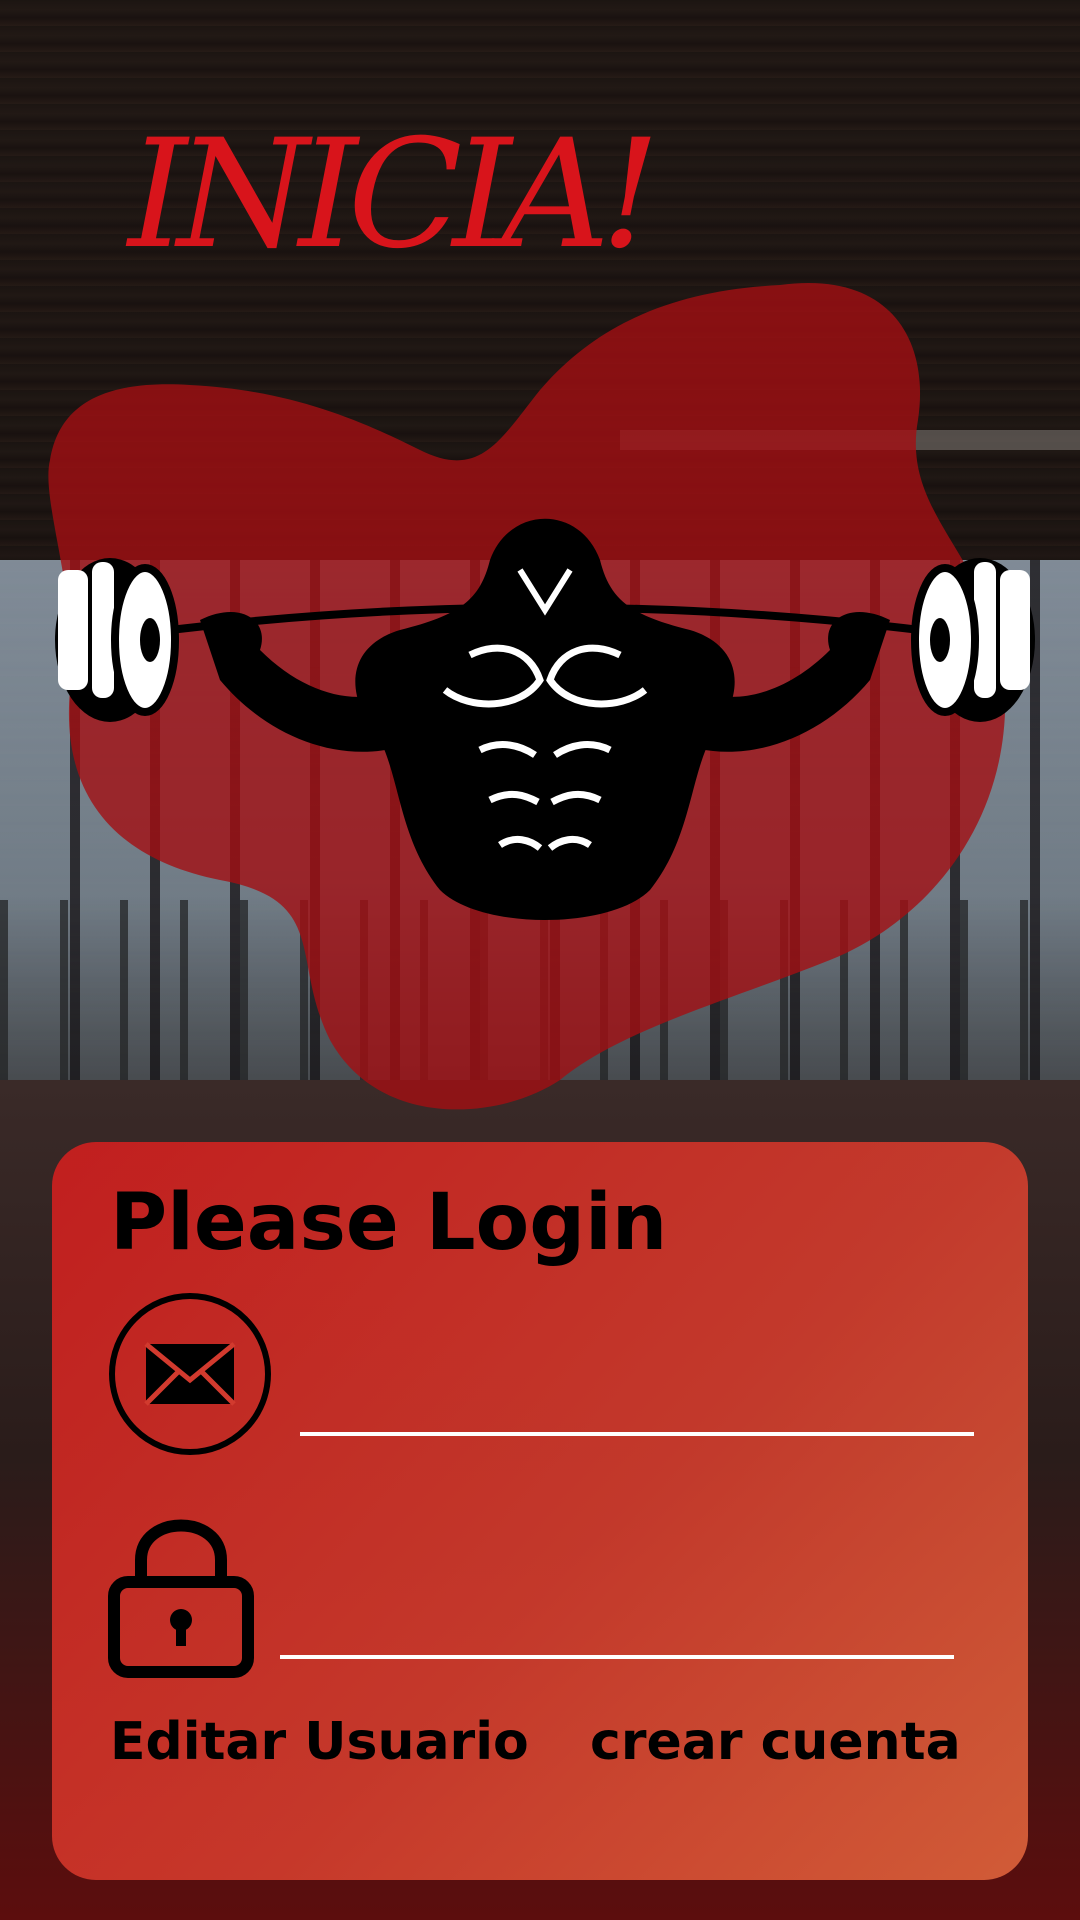  What do you see at coordinates (617, 1657) in the screenshot?
I see `password-underline` at bounding box center [617, 1657].